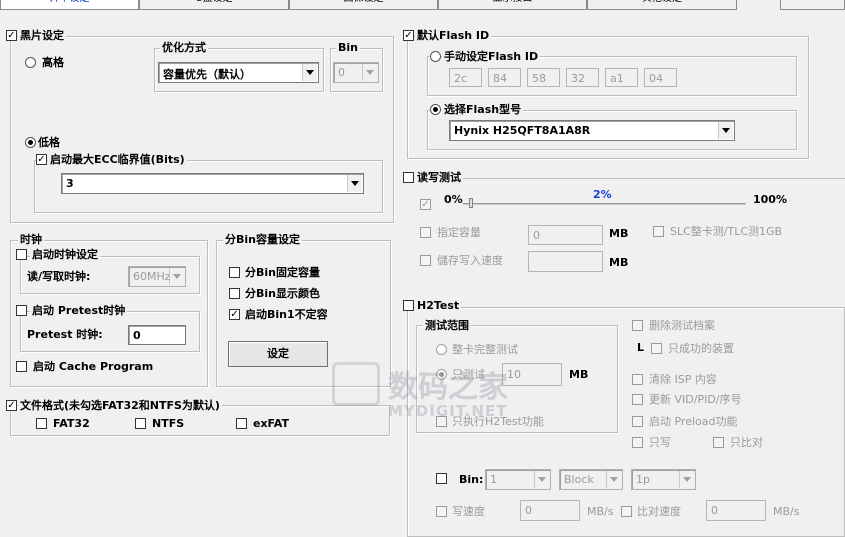 This screenshot has height=537, width=845. I want to click on tab-other-settings: 其他设定, so click(662, 5).